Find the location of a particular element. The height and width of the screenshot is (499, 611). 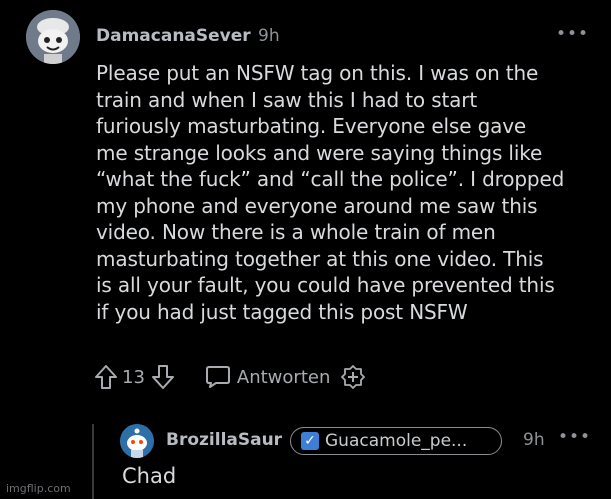

checkmark-icon: ✓ is located at coordinates (310, 441).